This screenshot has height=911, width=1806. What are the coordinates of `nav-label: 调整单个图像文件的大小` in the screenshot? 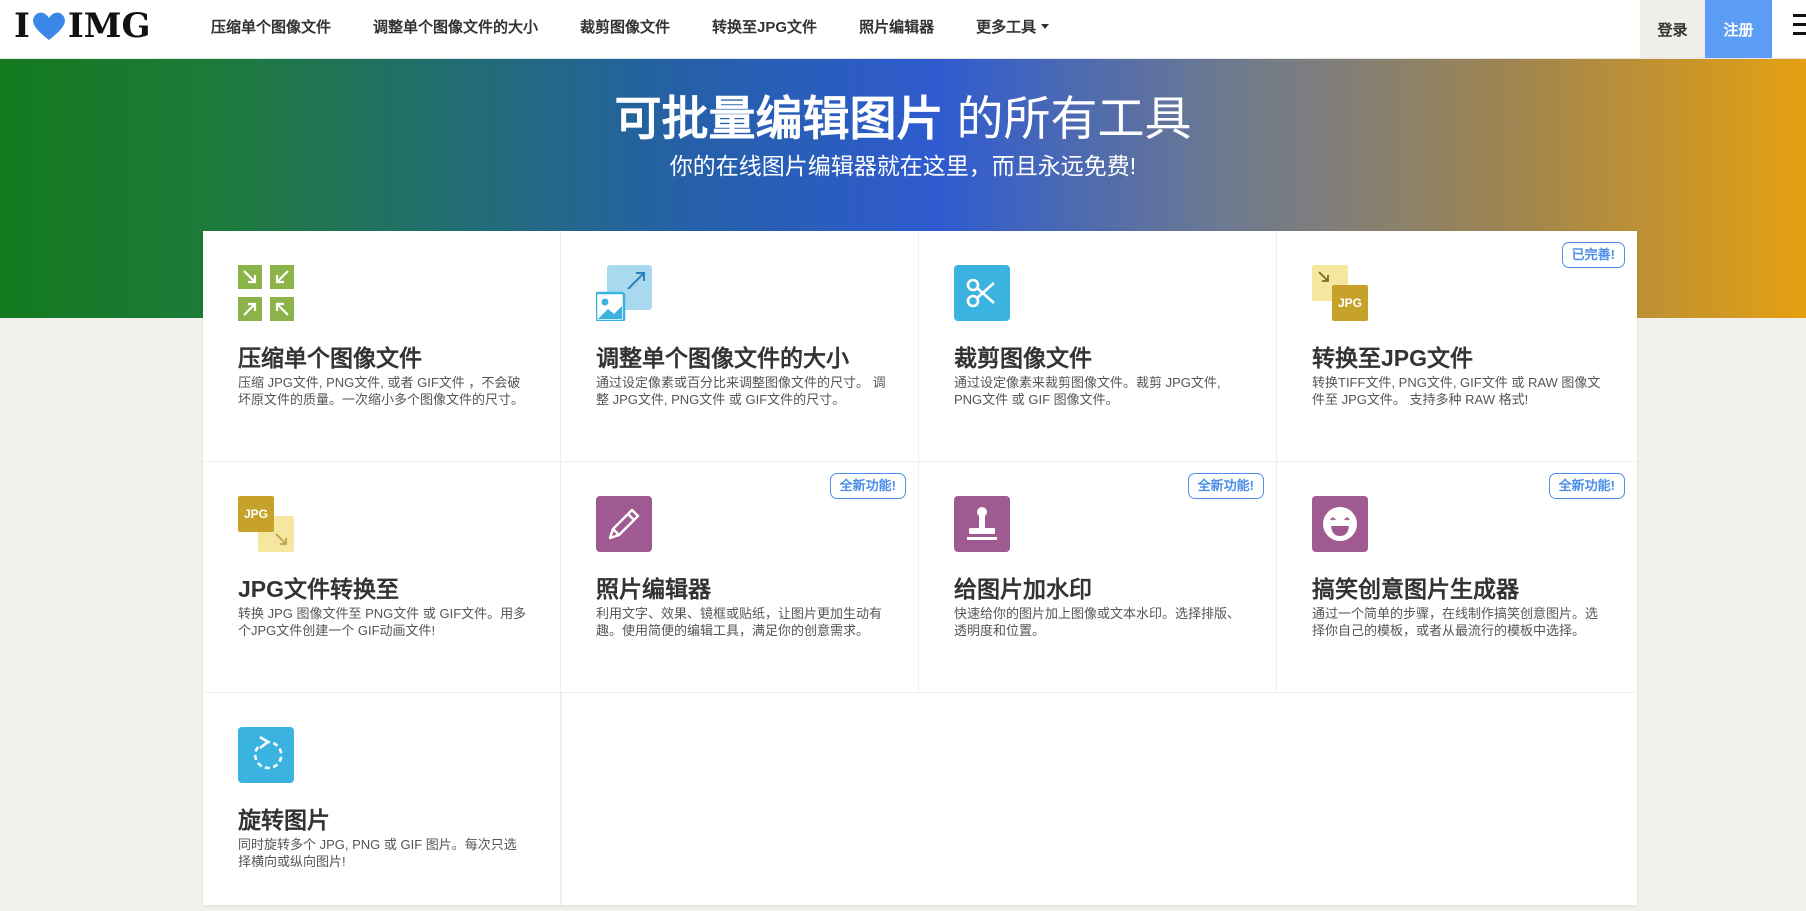 It's located at (456, 27).